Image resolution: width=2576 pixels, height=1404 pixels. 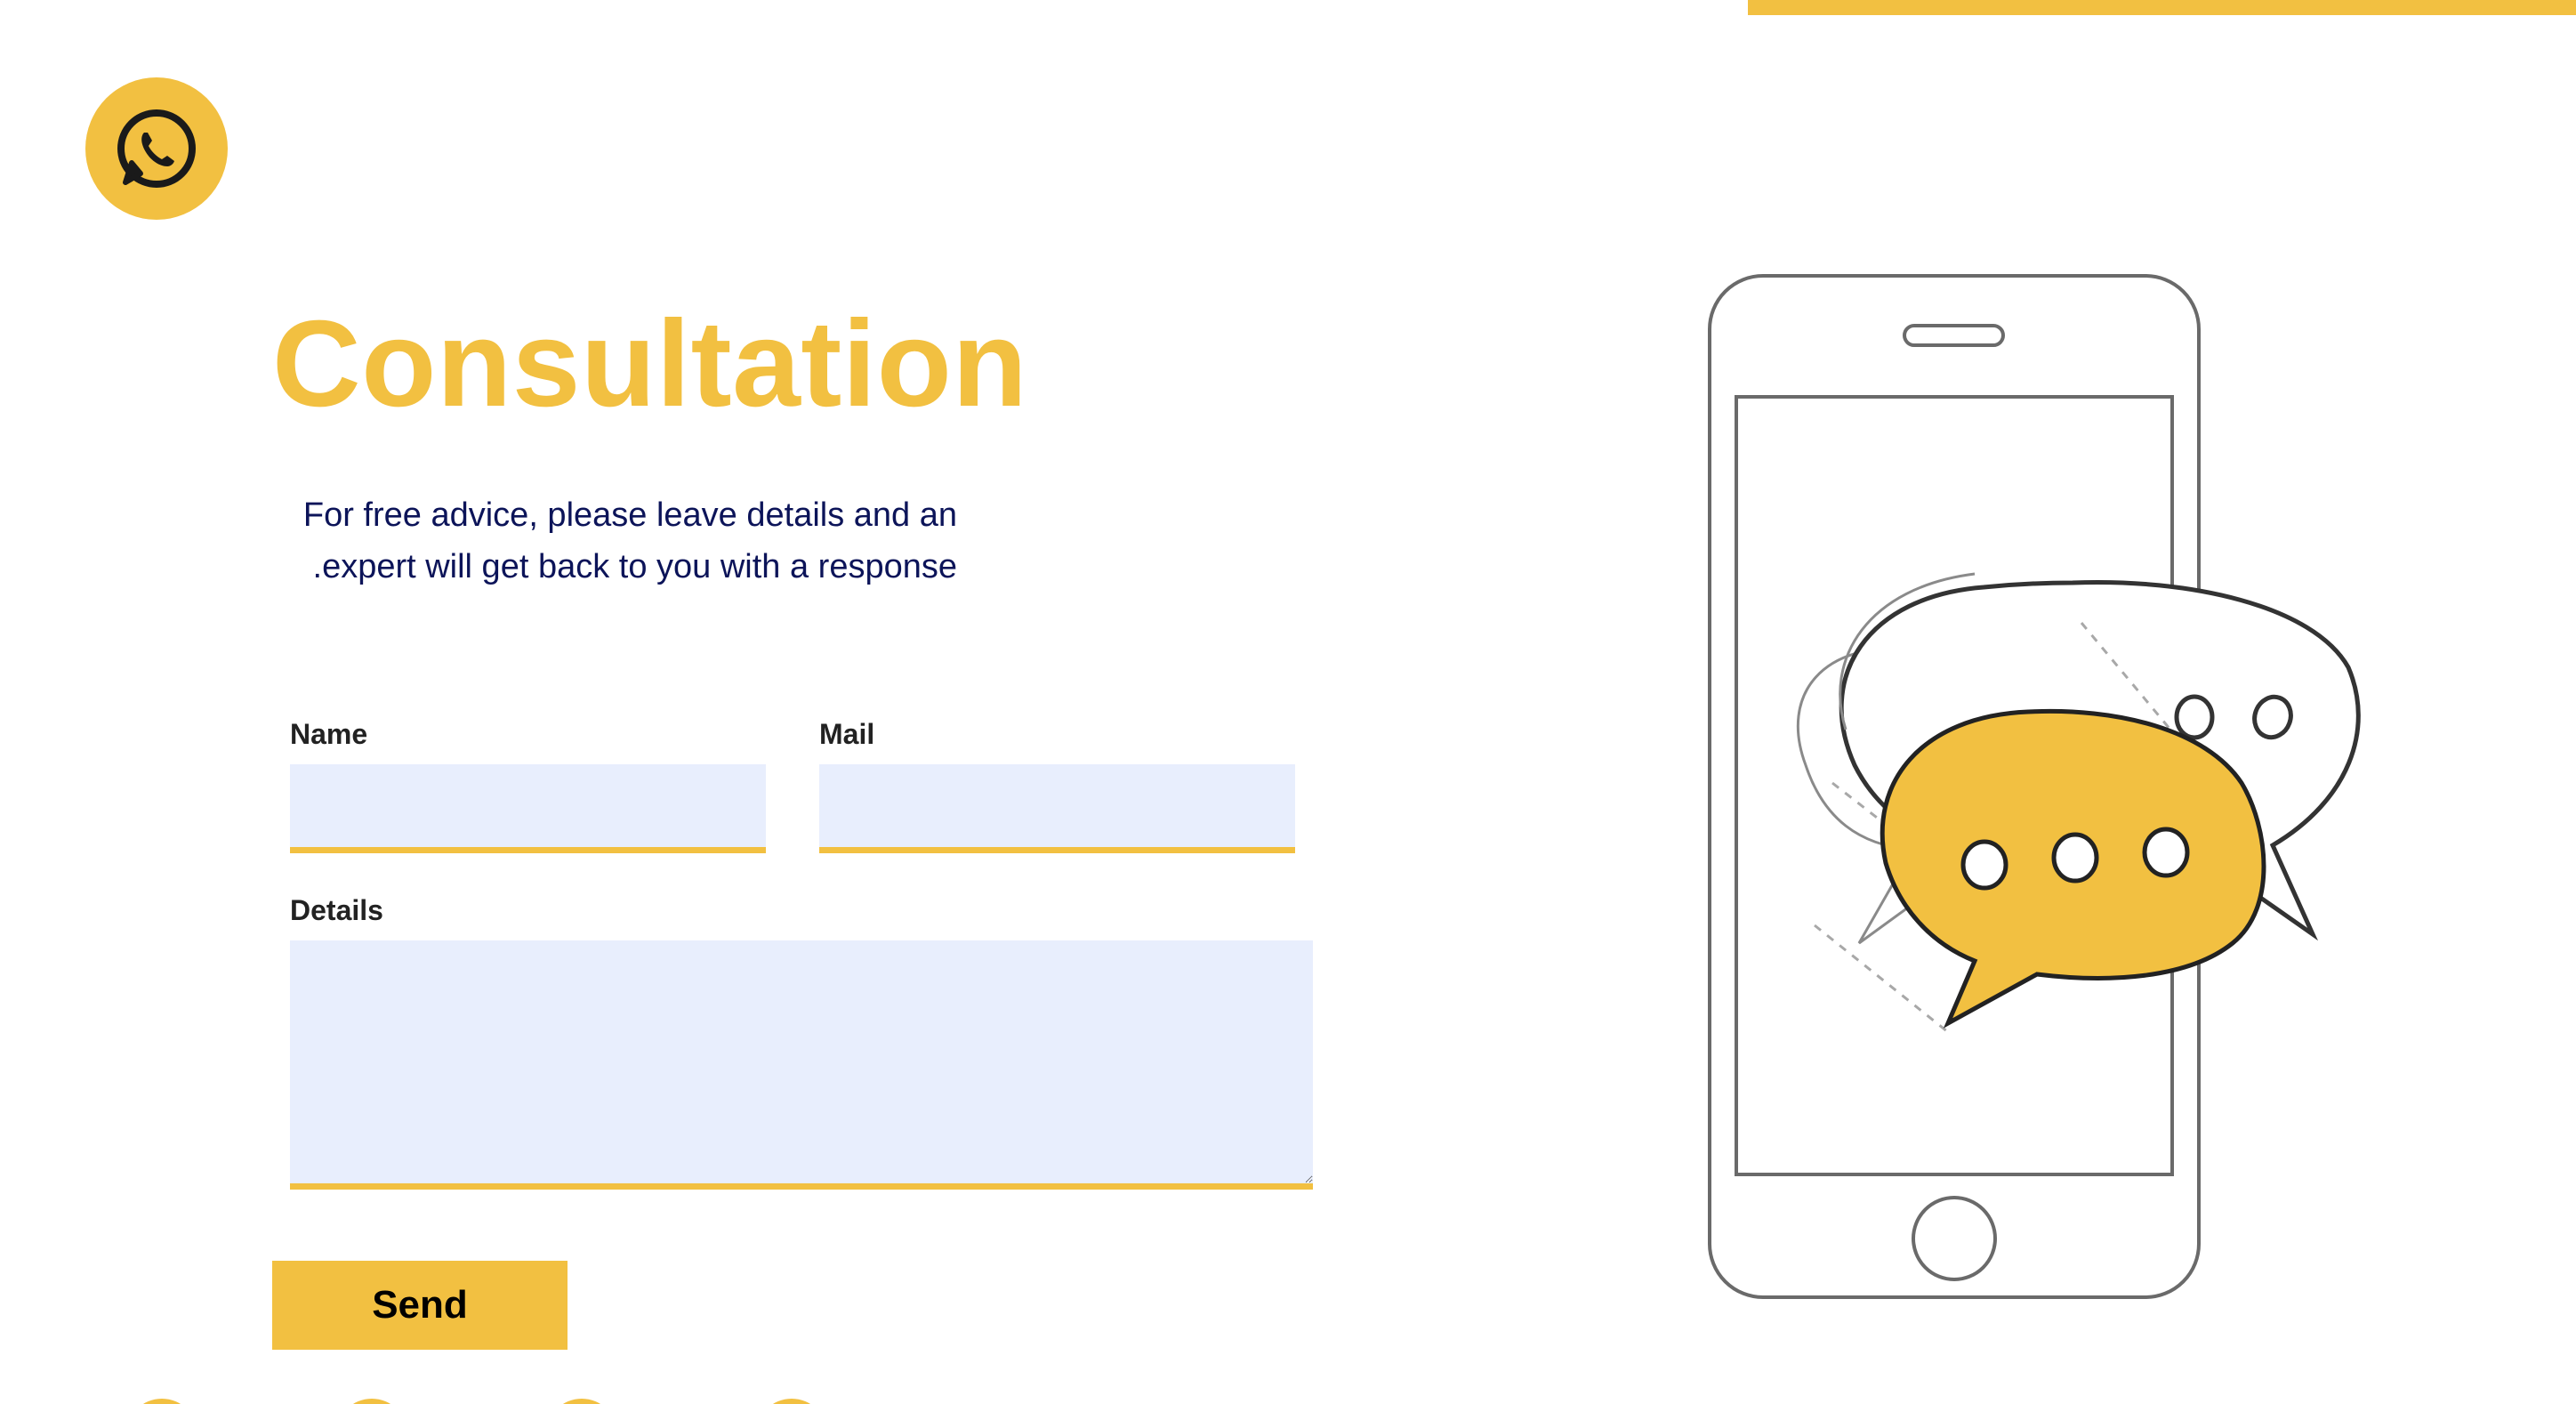 I want to click on name-label: Name, so click(x=329, y=734).